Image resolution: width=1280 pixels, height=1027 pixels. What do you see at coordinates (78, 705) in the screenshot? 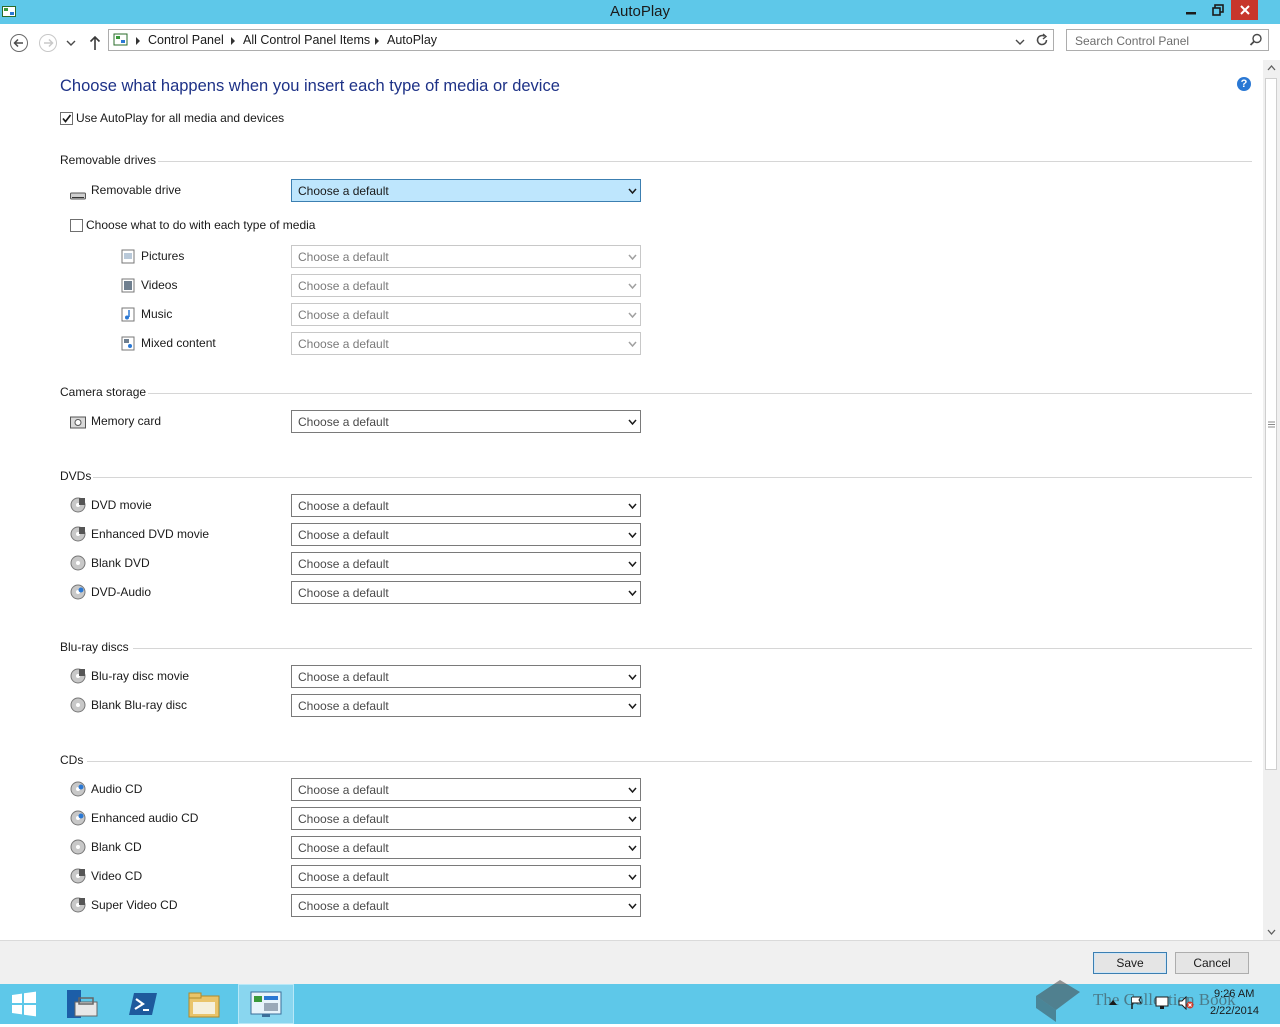
I see `blank-bluray-icon` at bounding box center [78, 705].